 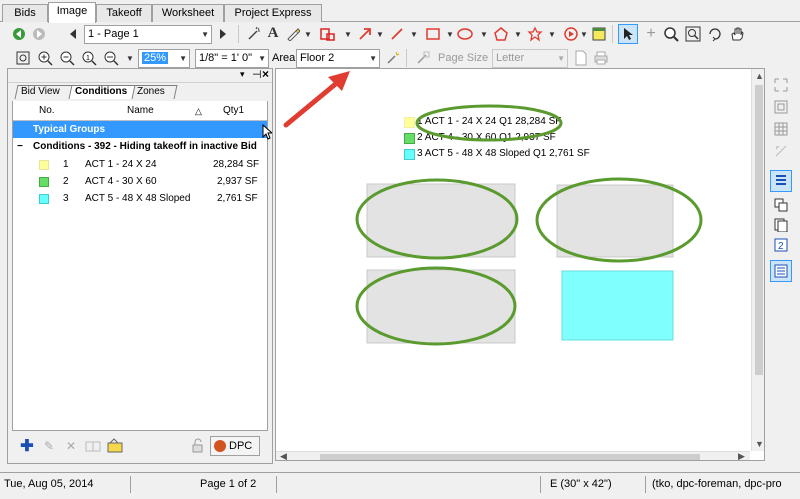 What do you see at coordinates (121, 164) in the screenshot?
I see `row-name: ACT 1 - 24 X 24` at bounding box center [121, 164].